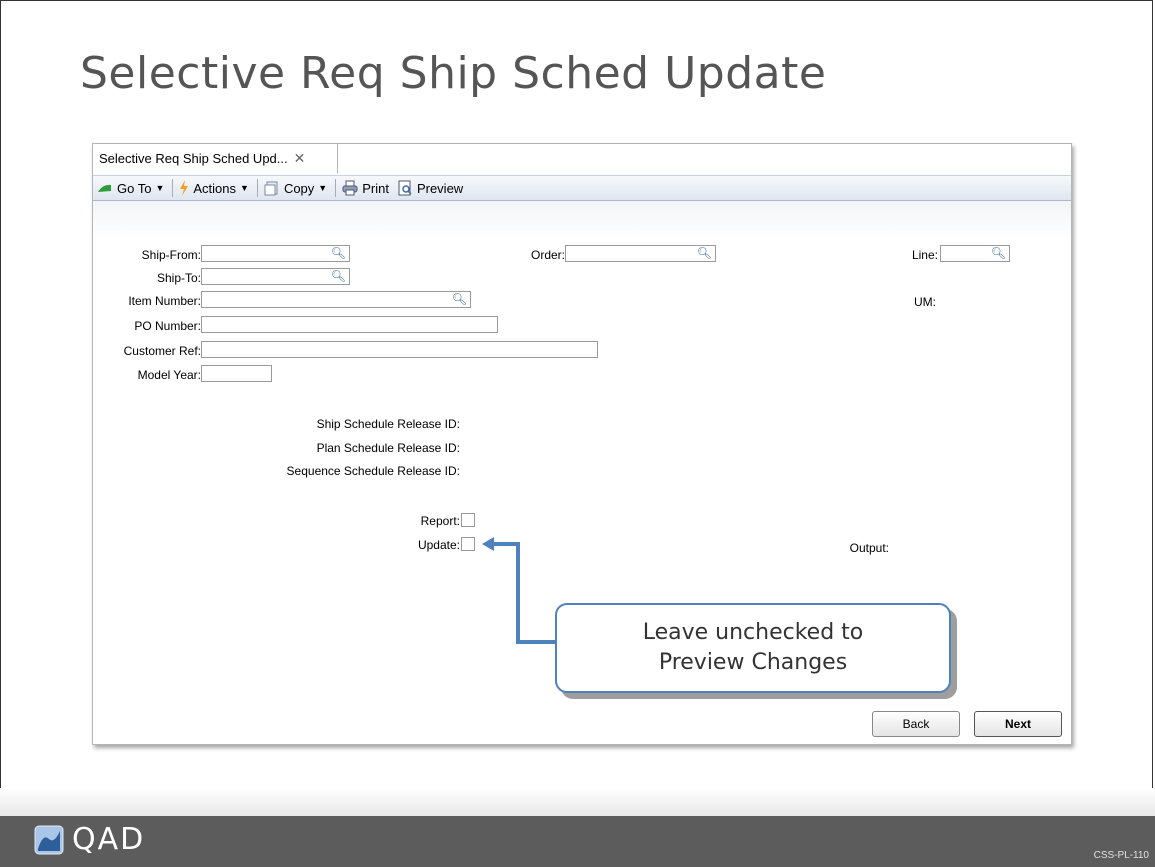 This screenshot has width=1155, height=867. What do you see at coordinates (1121, 855) in the screenshot?
I see `slide-code: CSS-PL-110` at bounding box center [1121, 855].